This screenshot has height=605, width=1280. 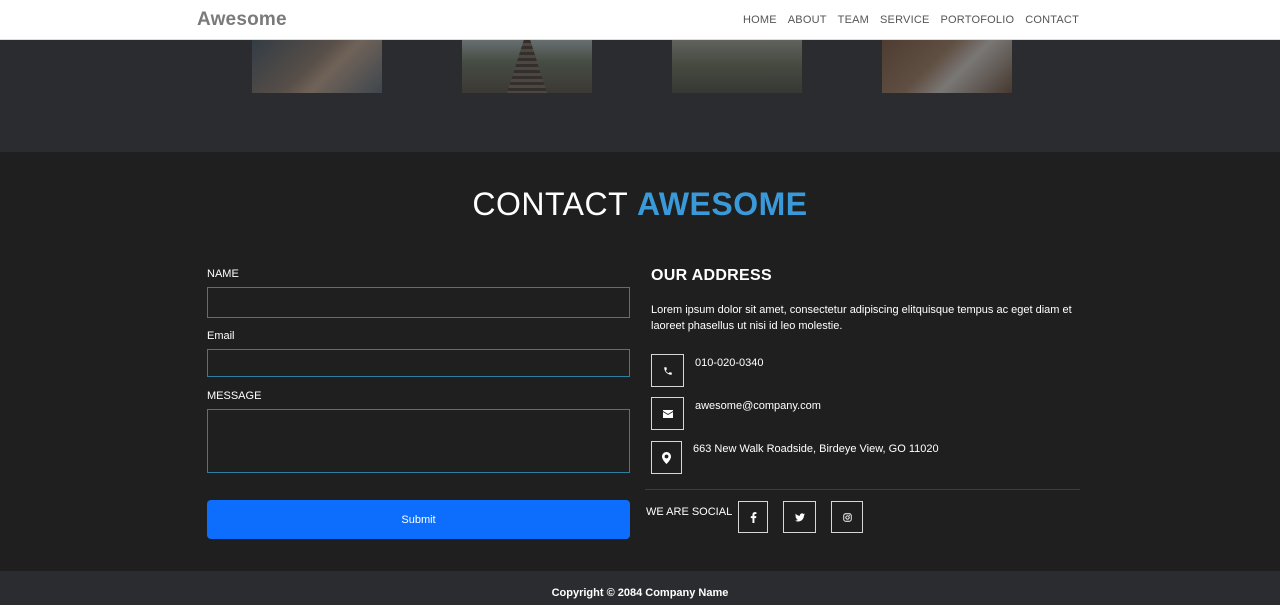 I want to click on nav-service: SERVICE, so click(x=905, y=20).